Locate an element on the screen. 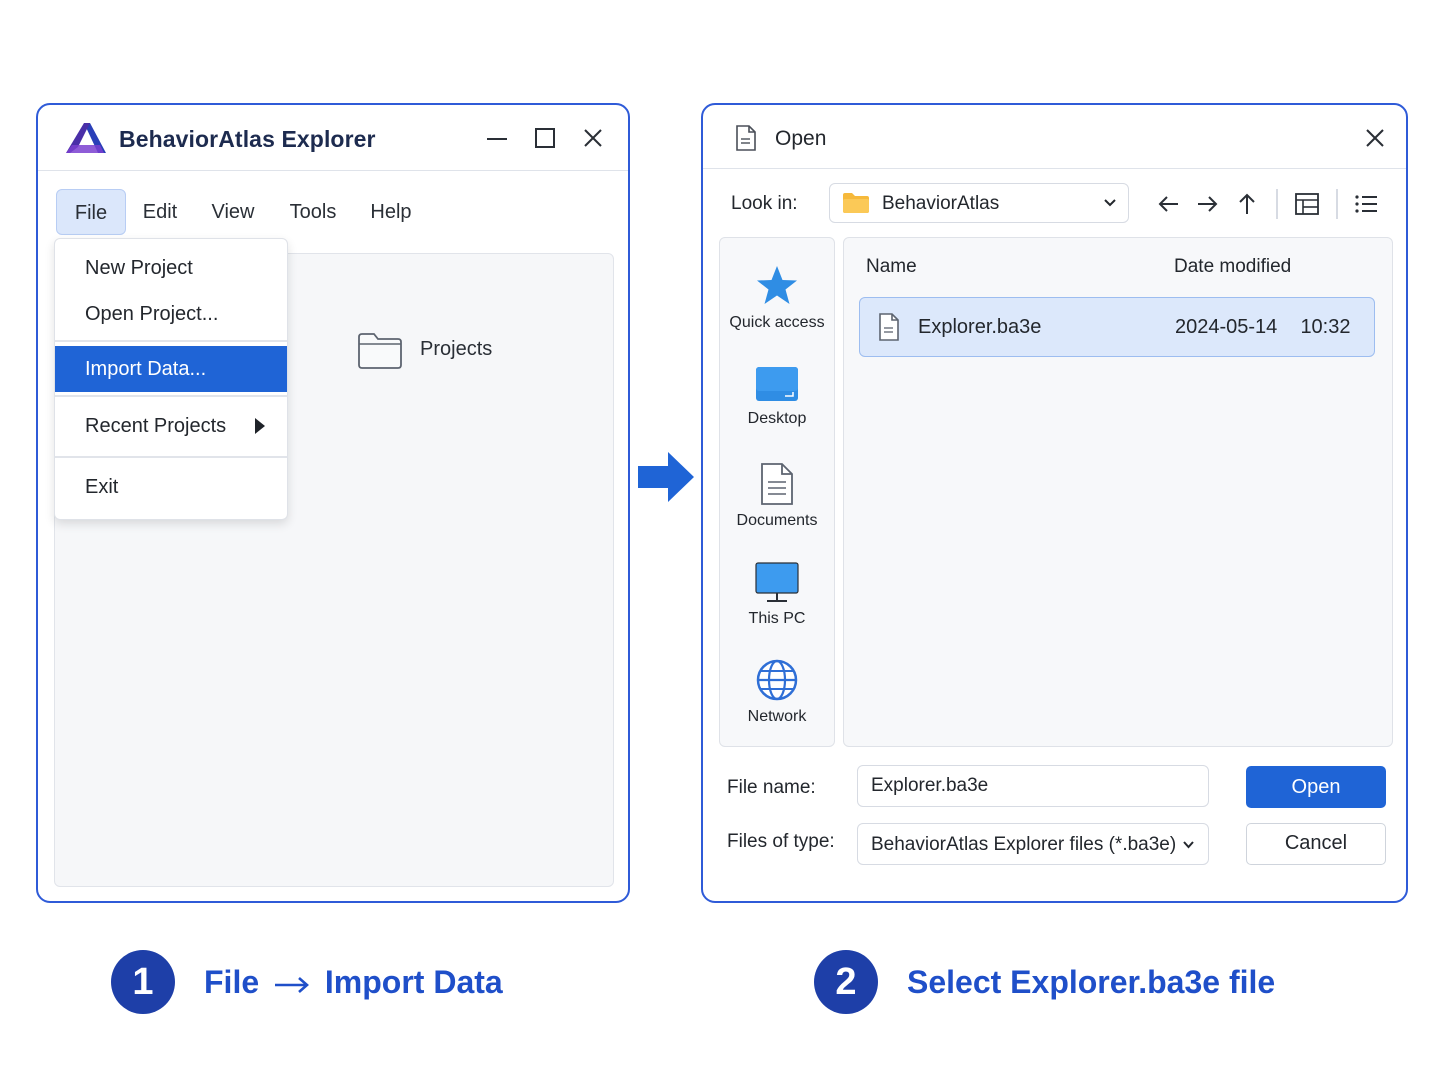 The width and height of the screenshot is (1448, 1086). place-quick-access: Quick access is located at coordinates (777, 298).